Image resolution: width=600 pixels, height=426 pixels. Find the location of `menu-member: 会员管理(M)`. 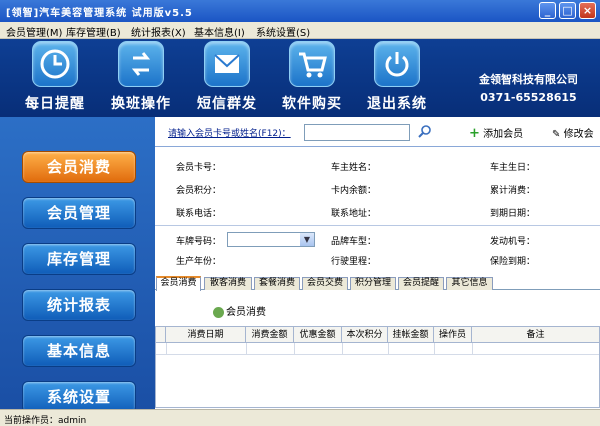

menu-member: 会员管理(M) is located at coordinates (34, 31).